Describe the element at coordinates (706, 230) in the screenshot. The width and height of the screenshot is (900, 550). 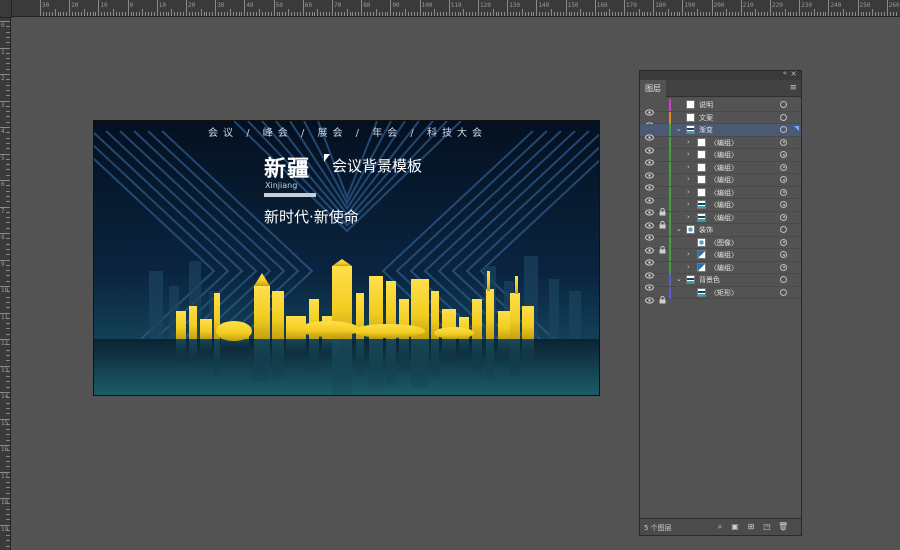
I see `layer-name: 装饰` at that location.